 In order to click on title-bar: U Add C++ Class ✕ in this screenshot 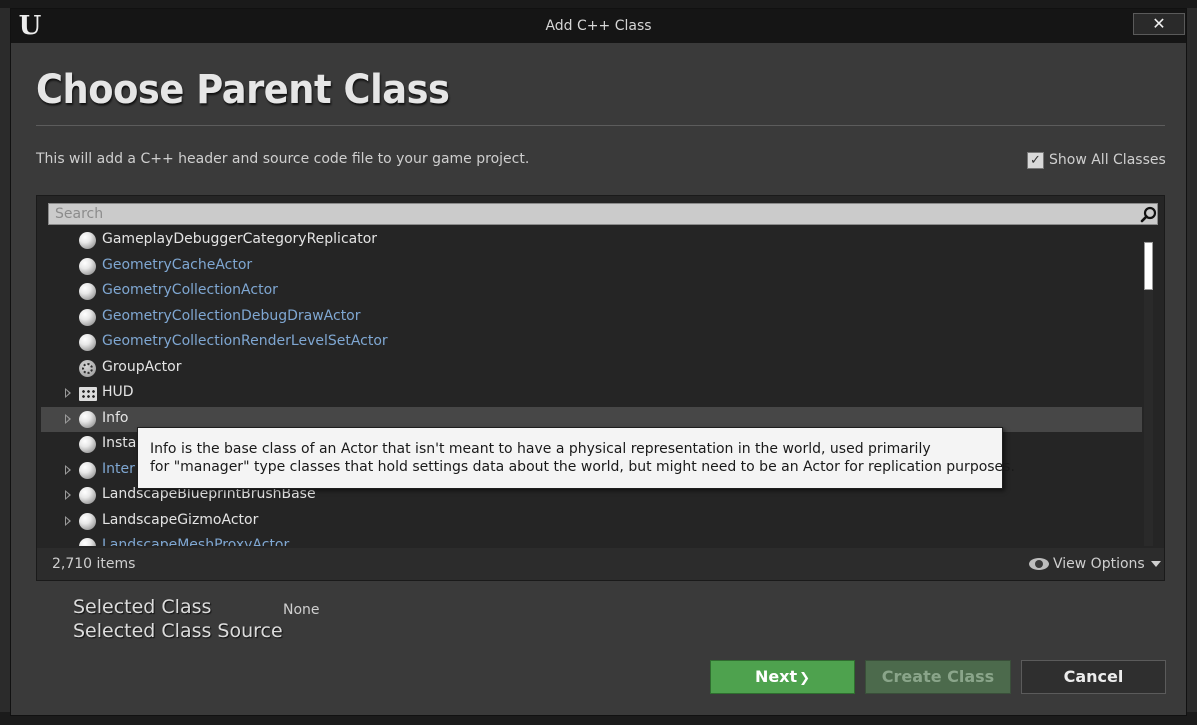, I will do `click(598, 26)`.